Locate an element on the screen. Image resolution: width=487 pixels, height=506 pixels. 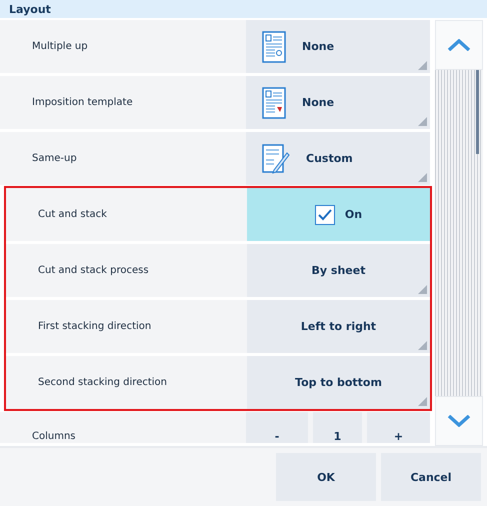
setting-label: Columns is located at coordinates (123, 427).